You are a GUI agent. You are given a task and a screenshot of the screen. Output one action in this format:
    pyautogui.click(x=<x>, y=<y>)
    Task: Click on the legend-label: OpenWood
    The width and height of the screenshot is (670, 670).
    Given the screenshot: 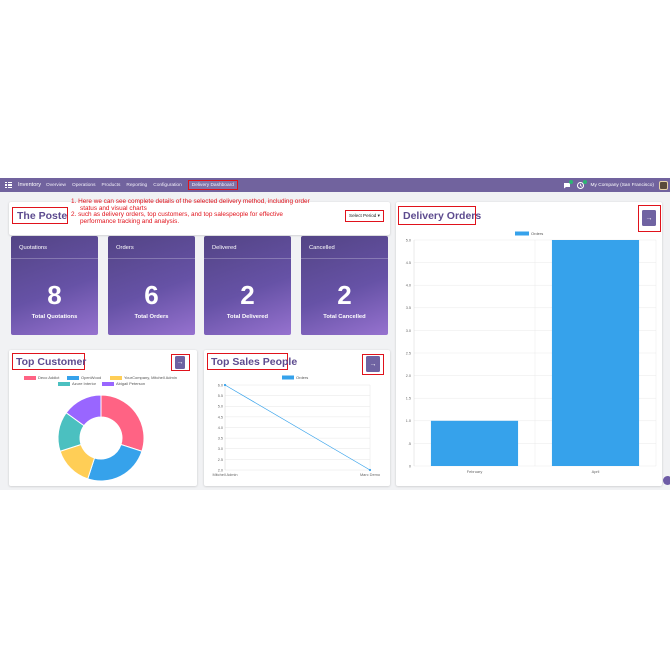 What is the action you would take?
    pyautogui.click(x=91, y=377)
    